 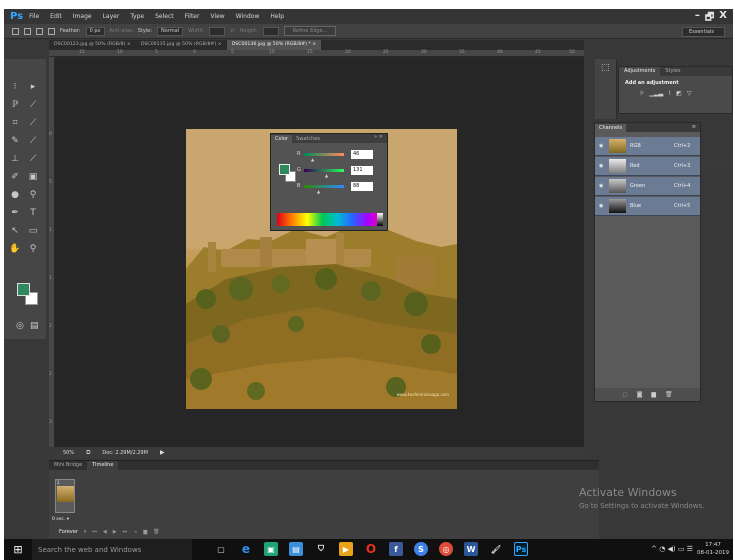 I want to click on lasso-tool-icon: ℙ, so click(x=15, y=105).